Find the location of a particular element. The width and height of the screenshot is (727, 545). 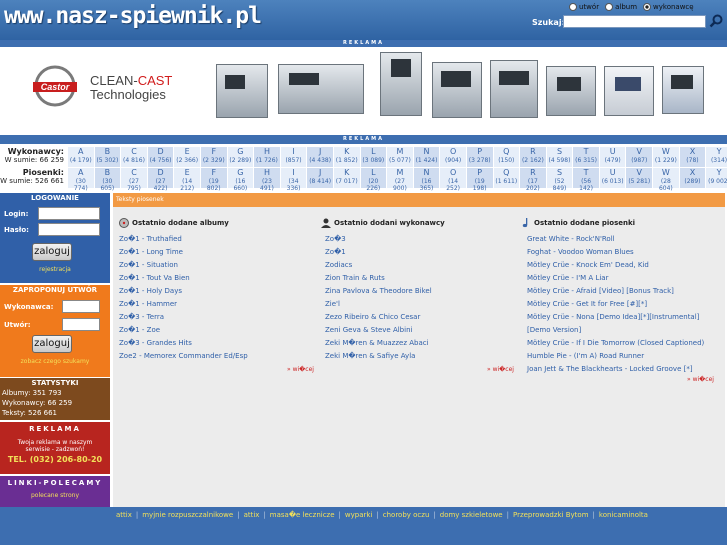

performers-letter-label: Q is located at coordinates (507, 152).